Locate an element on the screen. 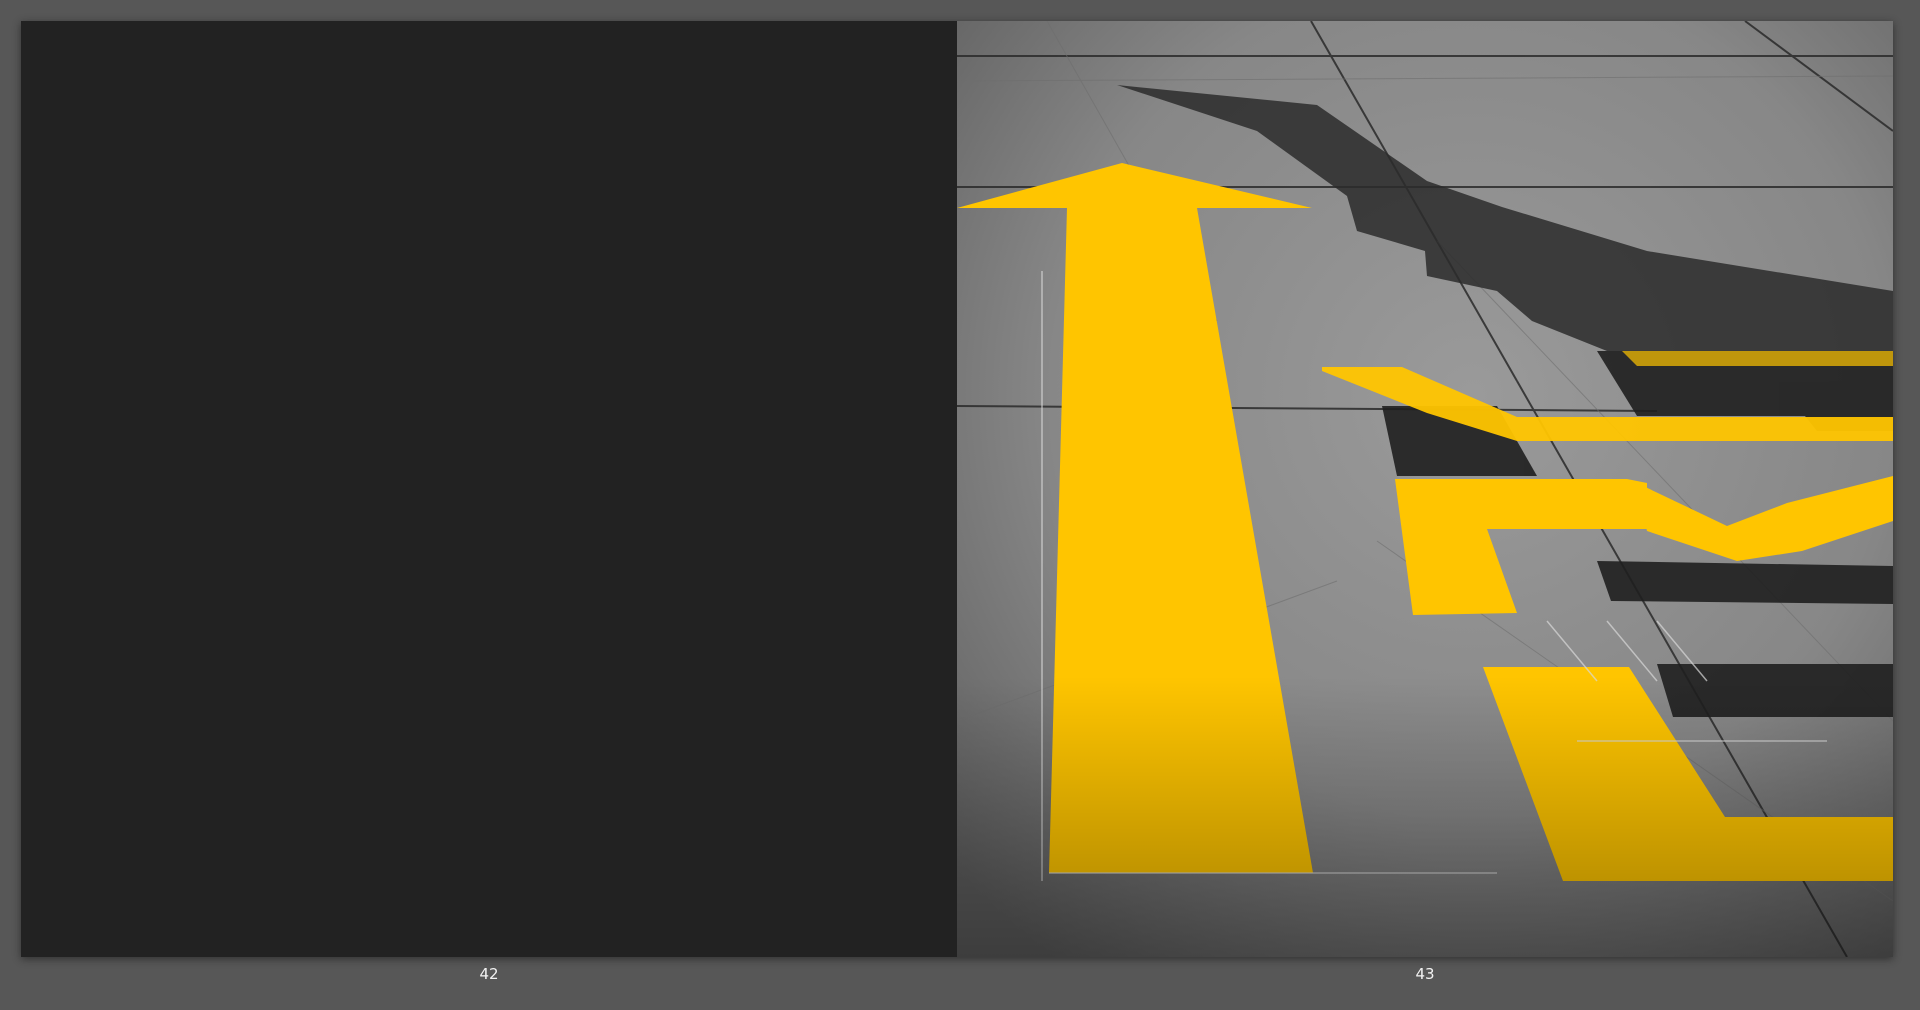  page-number-left: 42 is located at coordinates (489, 974).